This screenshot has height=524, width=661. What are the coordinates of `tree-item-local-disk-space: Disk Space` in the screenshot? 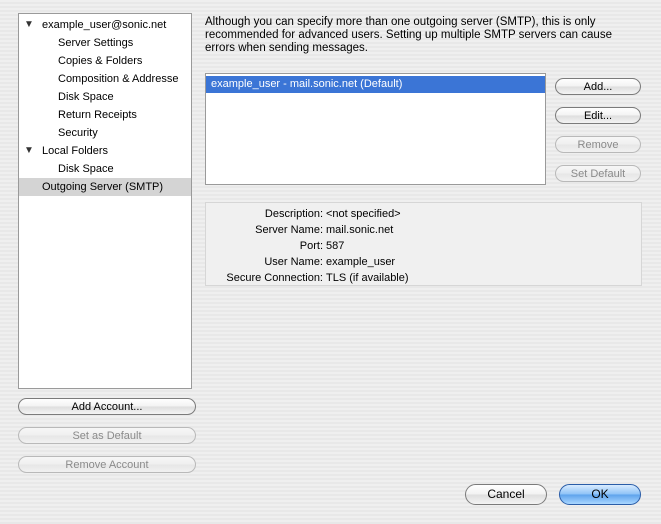 It's located at (105, 169).